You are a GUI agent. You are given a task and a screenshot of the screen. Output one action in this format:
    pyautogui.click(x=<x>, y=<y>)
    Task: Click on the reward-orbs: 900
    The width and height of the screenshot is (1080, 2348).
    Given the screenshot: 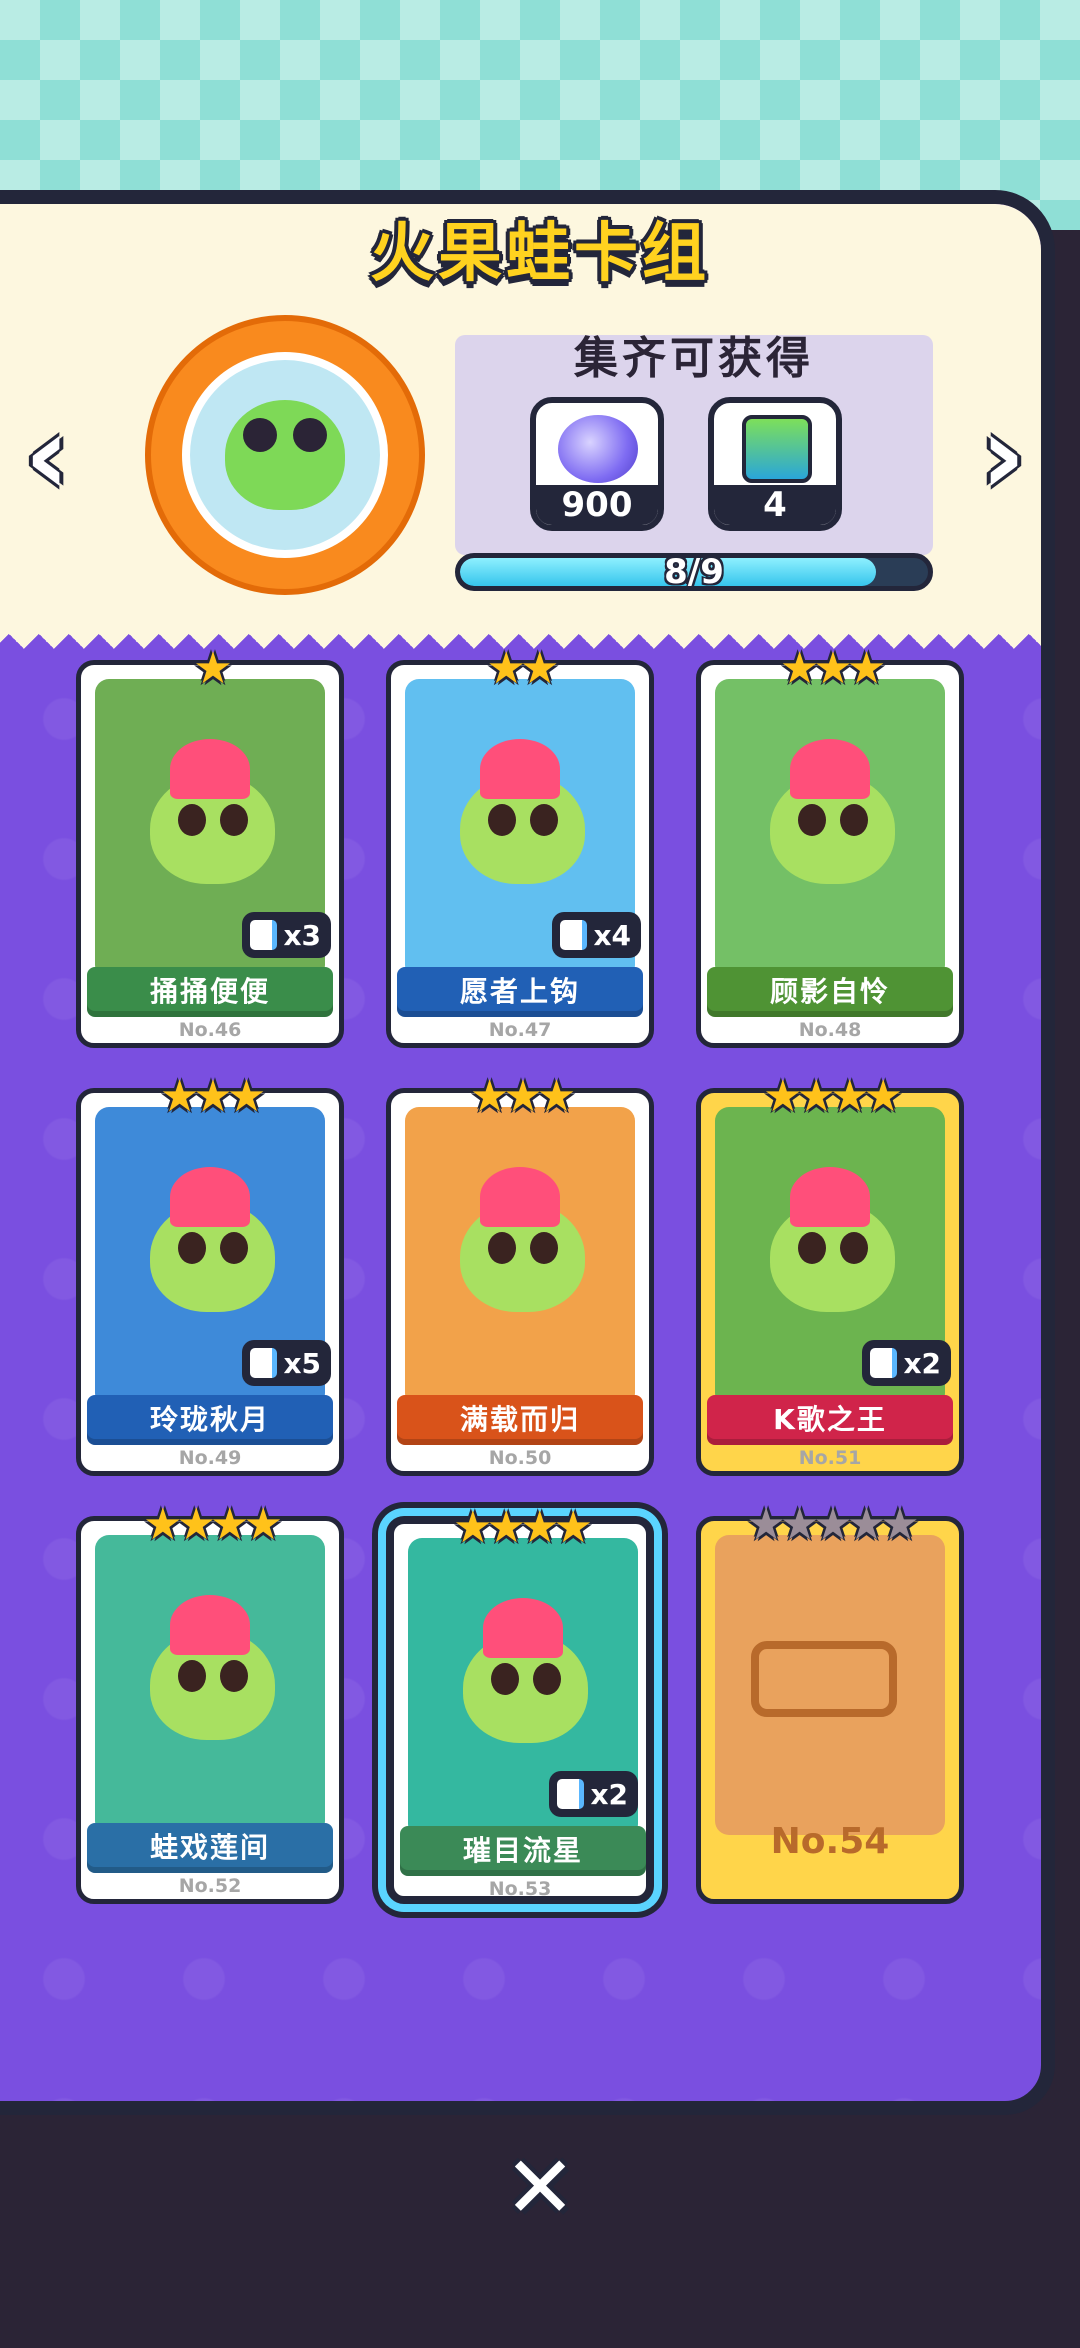 What is the action you would take?
    pyautogui.click(x=597, y=464)
    